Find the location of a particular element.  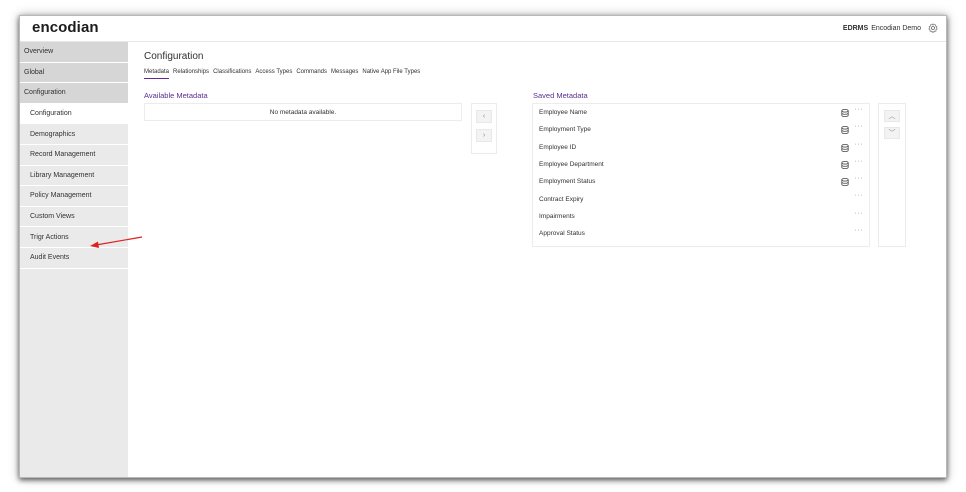

saved-metadata-heading: Saved Metadata is located at coordinates (560, 95).